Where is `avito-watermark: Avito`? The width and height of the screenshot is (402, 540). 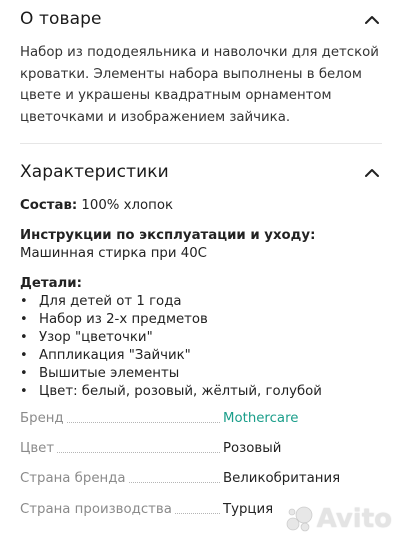
avito-watermark: Avito is located at coordinates (338, 519).